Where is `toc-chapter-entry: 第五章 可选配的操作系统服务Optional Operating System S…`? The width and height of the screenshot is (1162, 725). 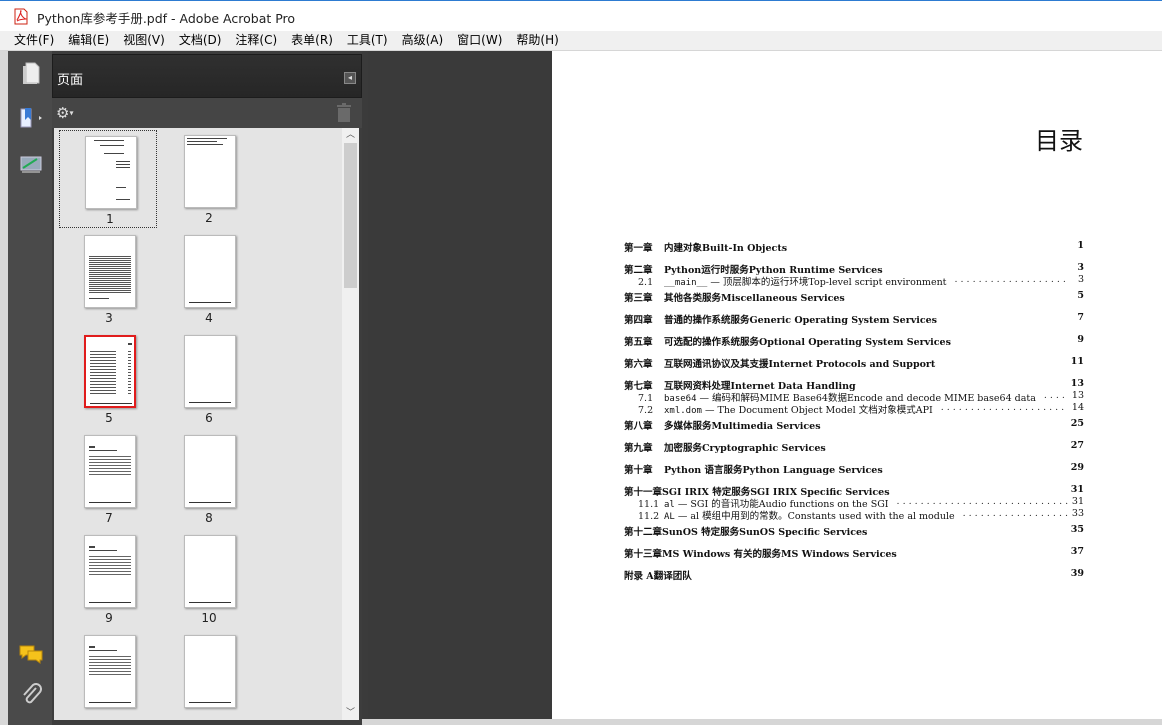 toc-chapter-entry: 第五章 可选配的操作系统服务Optional Operating System S… is located at coordinates (854, 341).